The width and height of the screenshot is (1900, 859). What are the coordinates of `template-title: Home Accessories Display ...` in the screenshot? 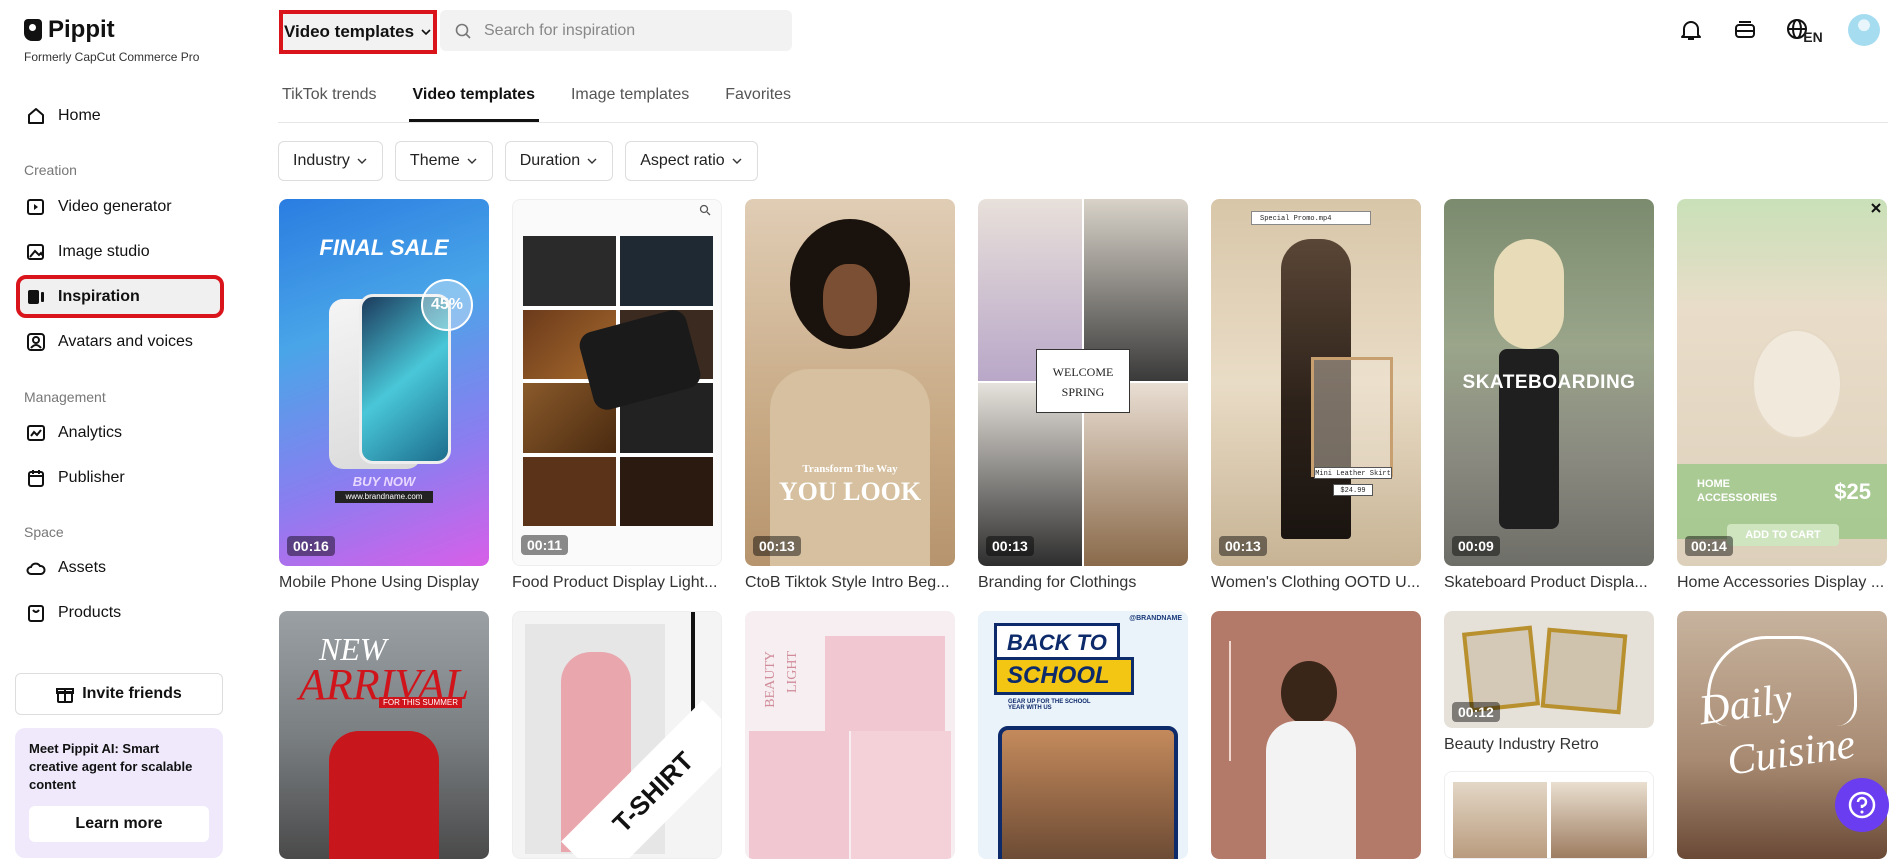 It's located at (1782, 583).